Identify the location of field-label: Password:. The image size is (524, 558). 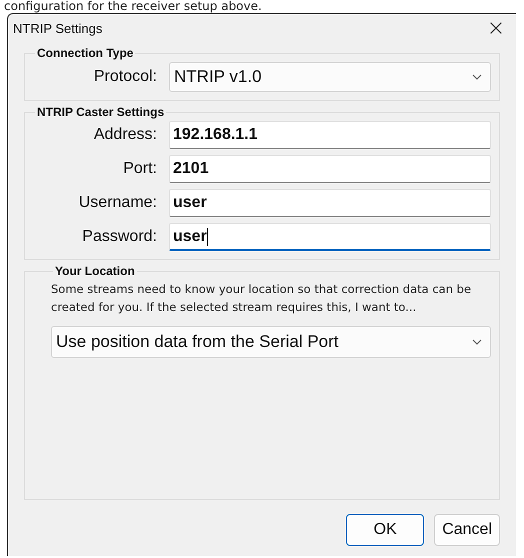
(119, 237).